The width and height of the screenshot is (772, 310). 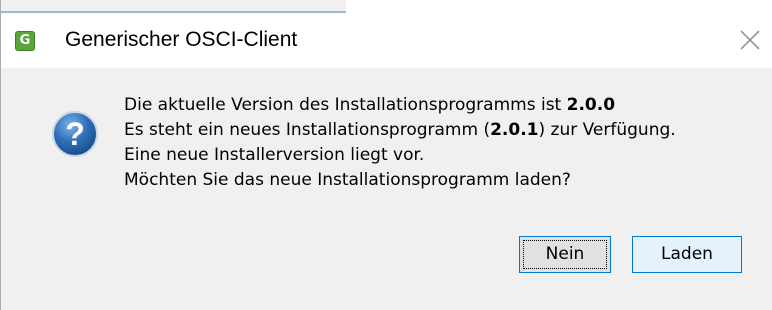 I want to click on message-line2-suffix: ) zur Verfügung., so click(x=607, y=130).